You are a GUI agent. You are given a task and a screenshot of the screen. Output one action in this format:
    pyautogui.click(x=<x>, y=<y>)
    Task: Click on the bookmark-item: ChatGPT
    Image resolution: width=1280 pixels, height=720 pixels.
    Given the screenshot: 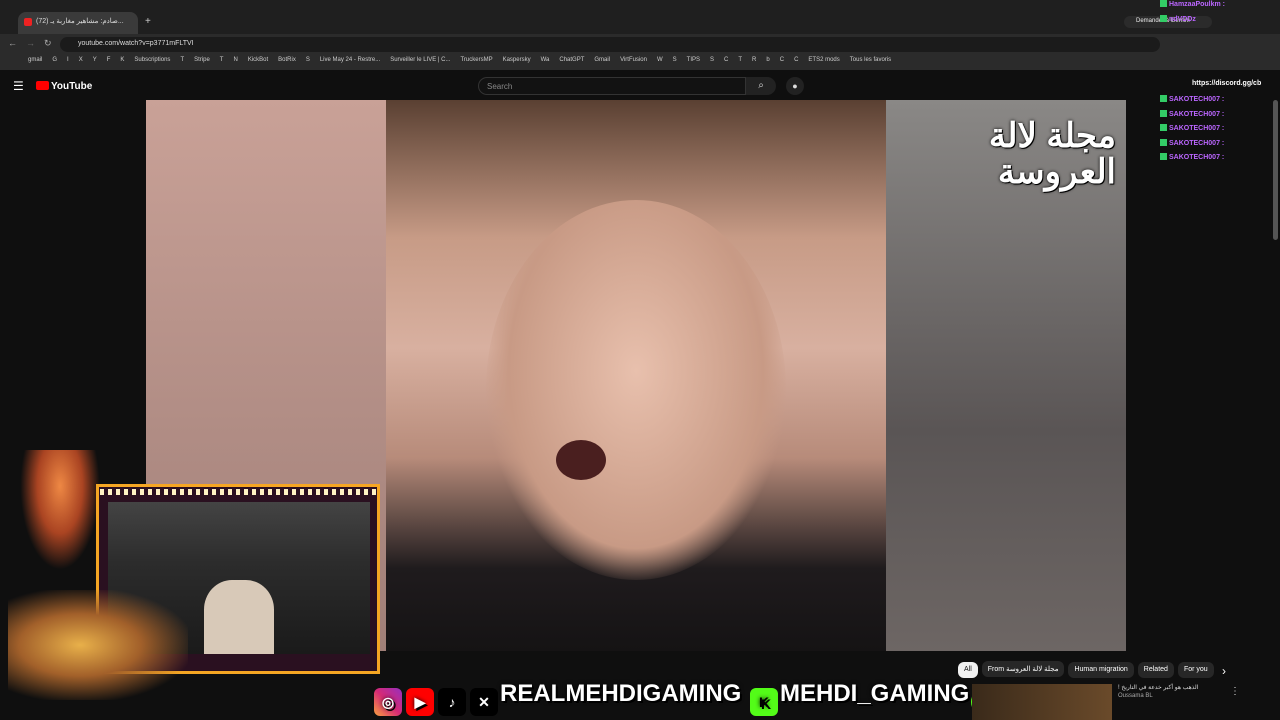 What is the action you would take?
    pyautogui.click(x=571, y=60)
    